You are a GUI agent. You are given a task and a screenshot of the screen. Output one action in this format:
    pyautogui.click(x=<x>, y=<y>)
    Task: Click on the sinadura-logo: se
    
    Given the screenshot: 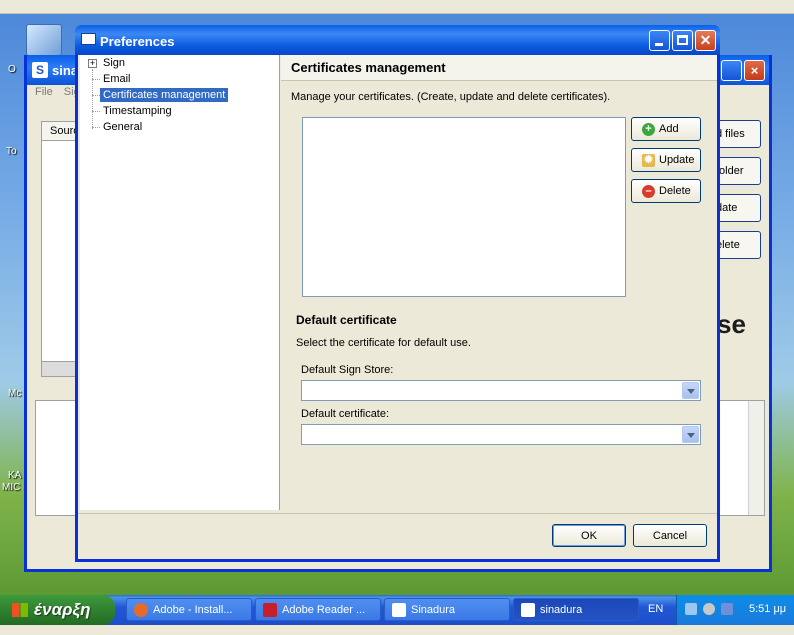 What is the action you would take?
    pyautogui.click(x=731, y=324)
    